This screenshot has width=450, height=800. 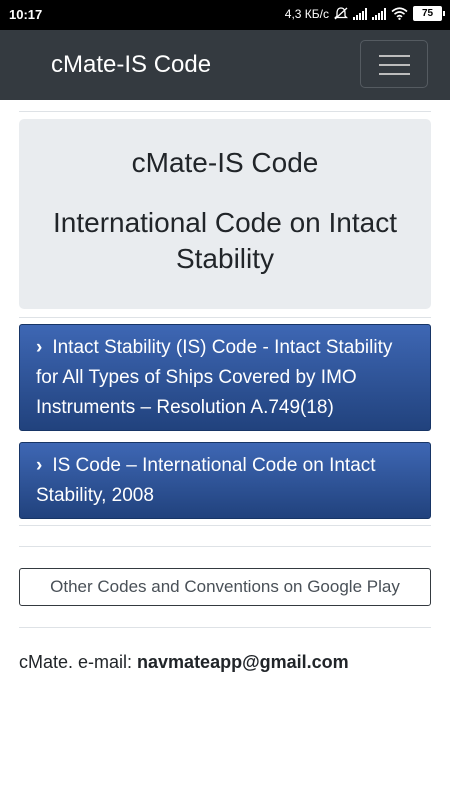 What do you see at coordinates (225, 65) in the screenshot?
I see `navbar: cMate-IS Code` at bounding box center [225, 65].